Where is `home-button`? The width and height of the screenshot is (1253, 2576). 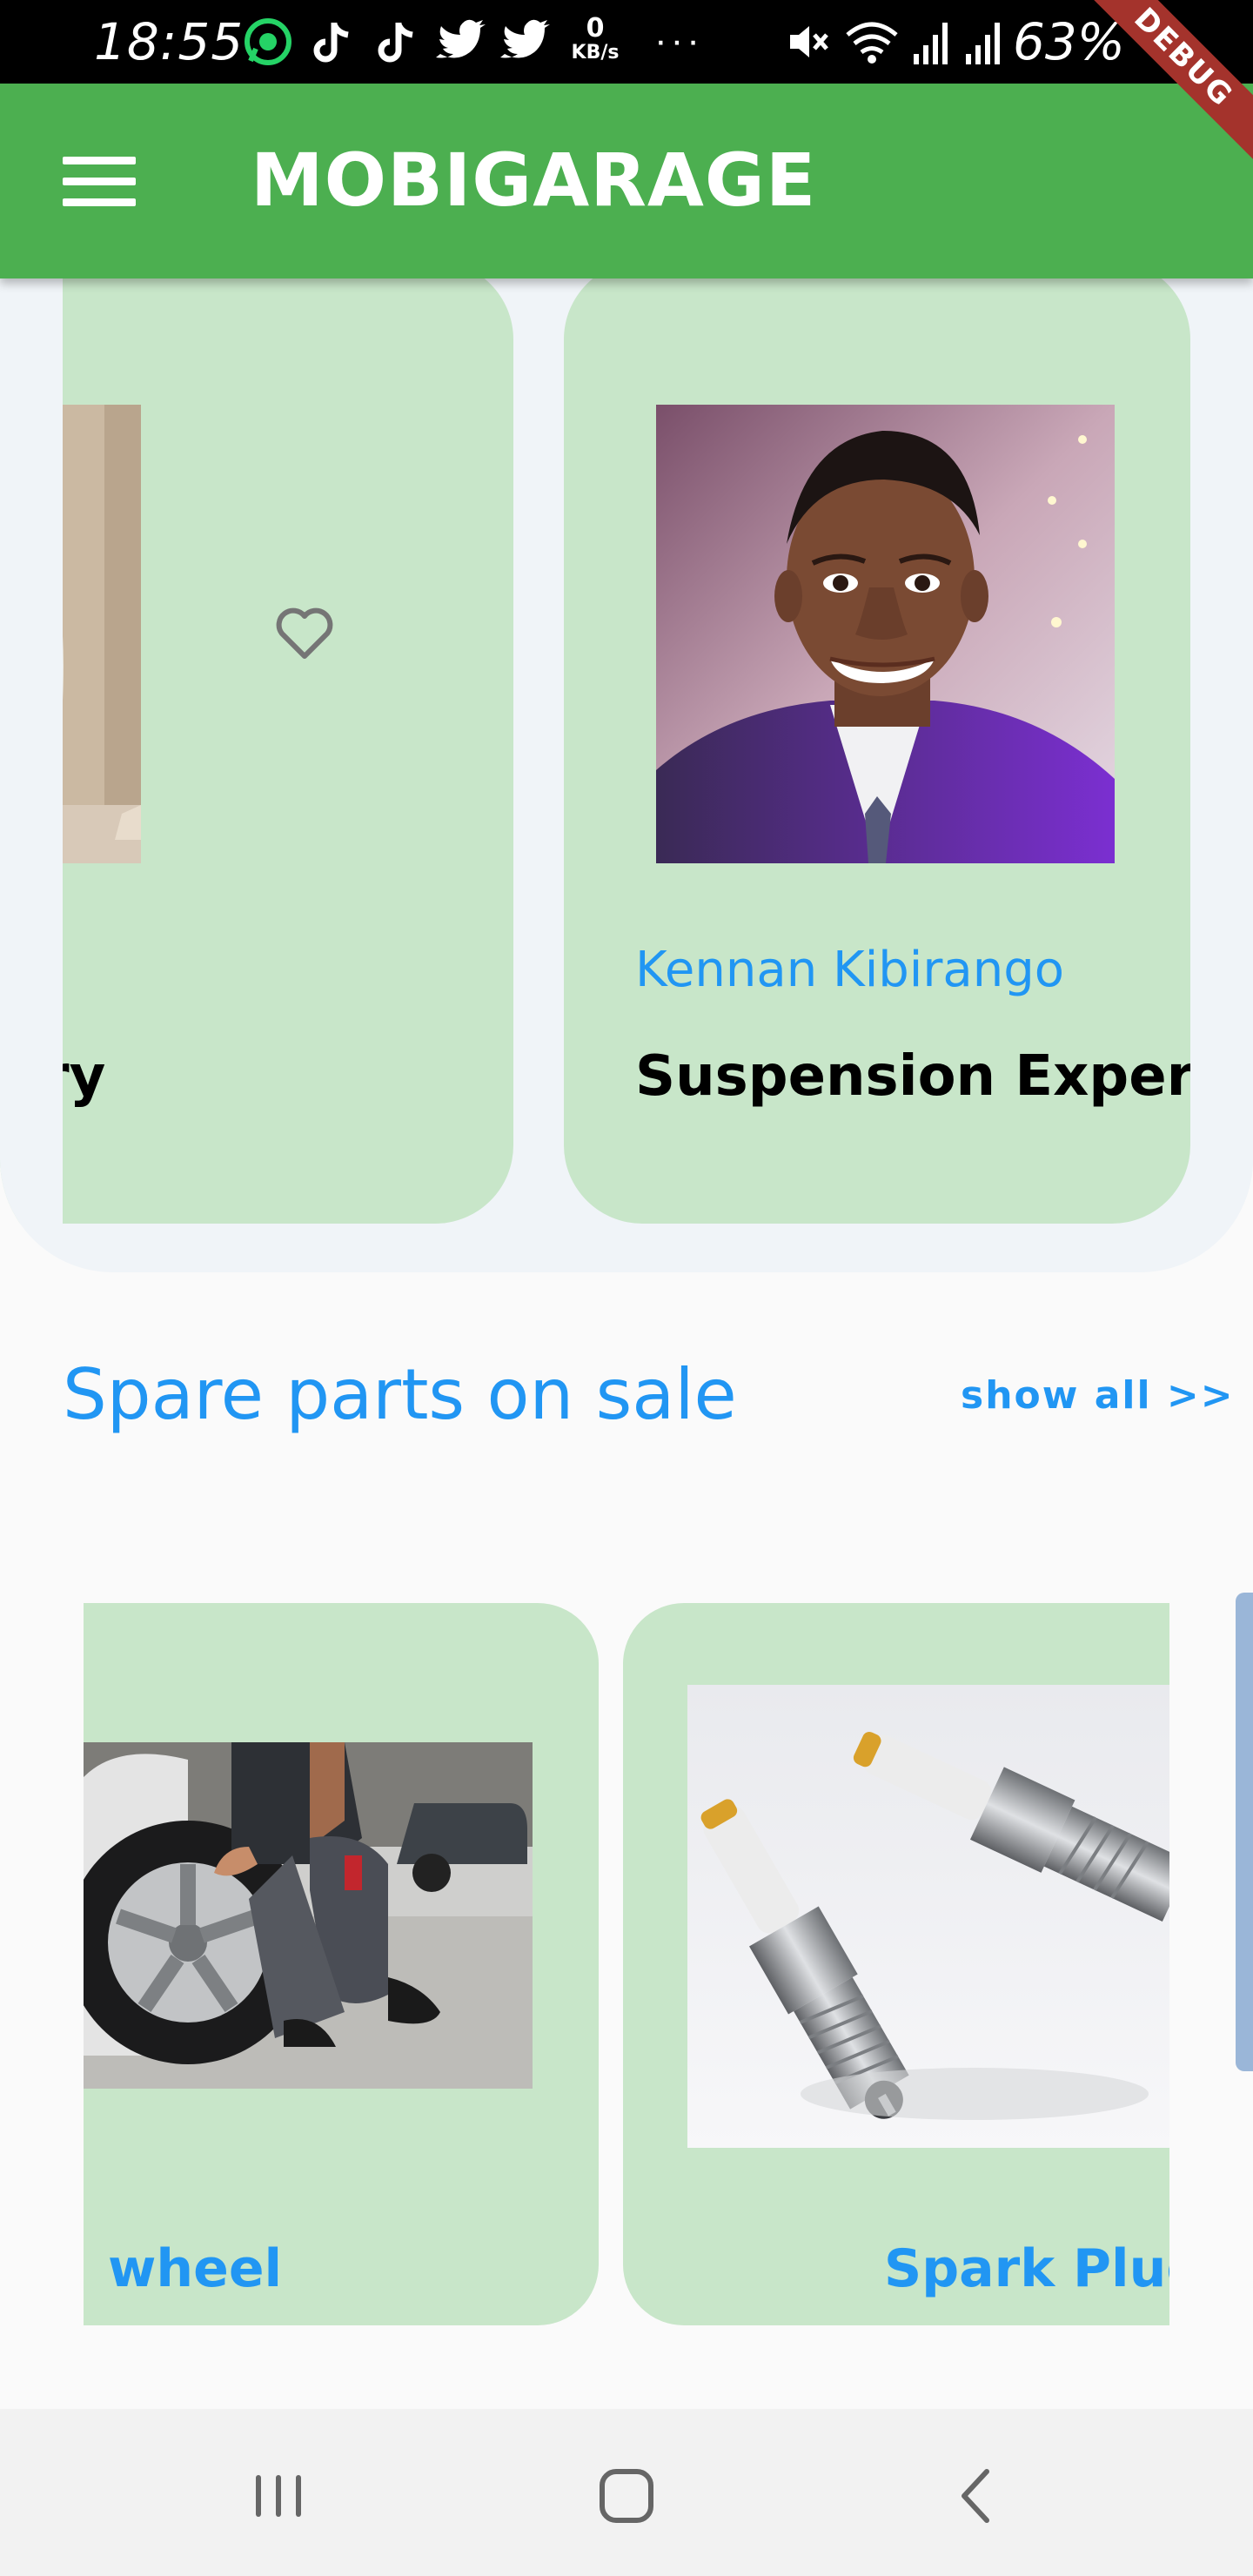 home-button is located at coordinates (626, 2496).